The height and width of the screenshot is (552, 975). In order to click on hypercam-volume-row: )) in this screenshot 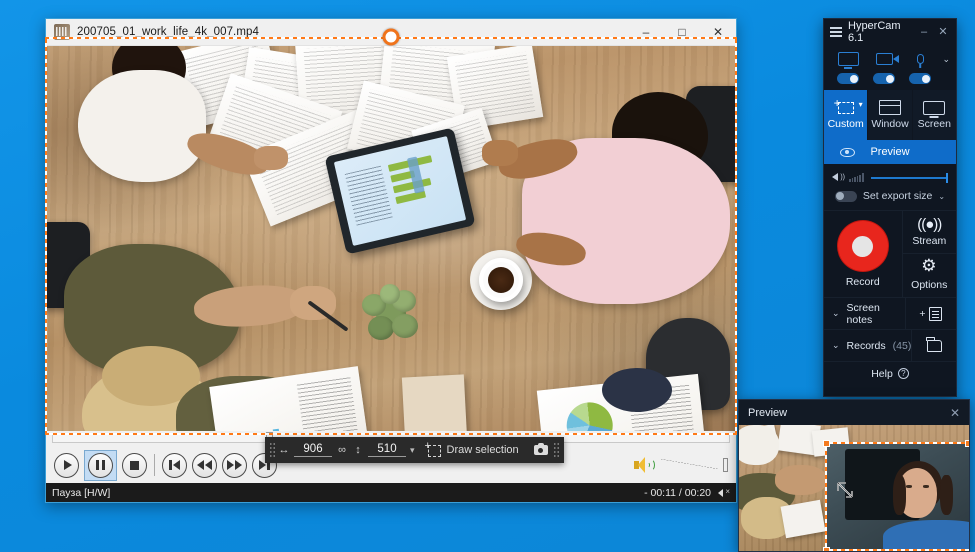, I will do `click(890, 175)`.